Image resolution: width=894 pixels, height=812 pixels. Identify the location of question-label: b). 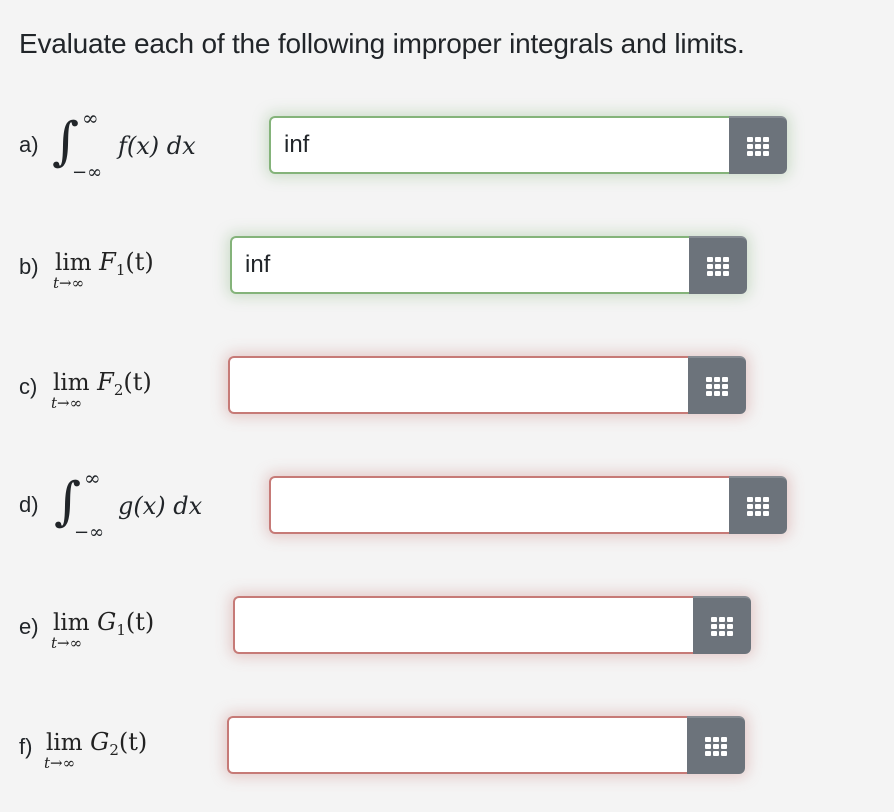
(29, 266).